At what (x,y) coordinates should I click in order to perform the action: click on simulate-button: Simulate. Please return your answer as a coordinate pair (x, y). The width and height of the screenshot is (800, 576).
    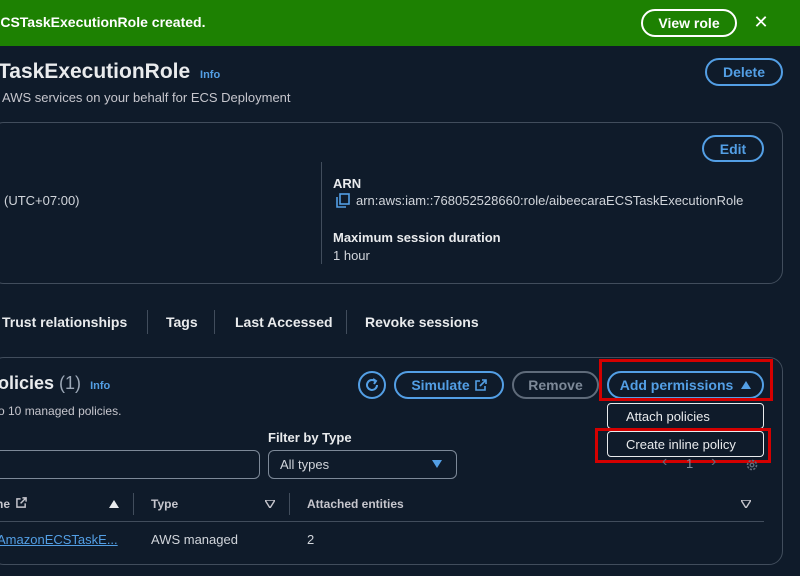
    Looking at the image, I should click on (449, 385).